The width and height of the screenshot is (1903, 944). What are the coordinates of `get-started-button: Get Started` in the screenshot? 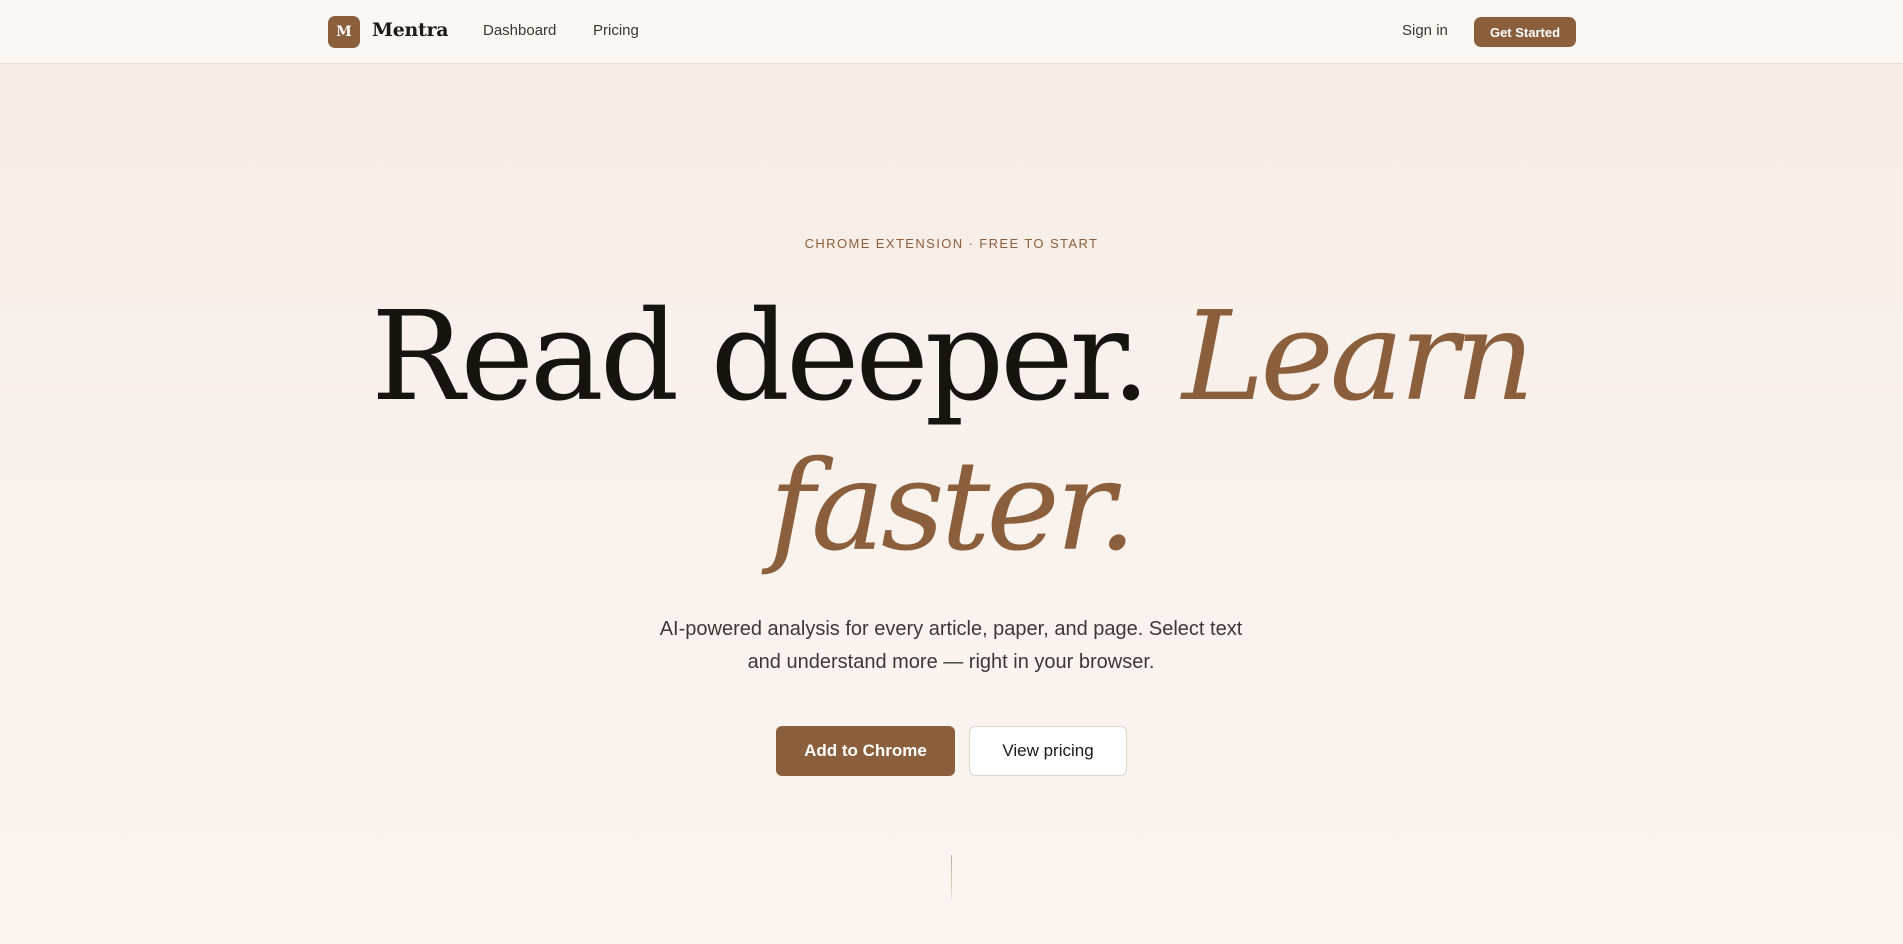 It's located at (1525, 32).